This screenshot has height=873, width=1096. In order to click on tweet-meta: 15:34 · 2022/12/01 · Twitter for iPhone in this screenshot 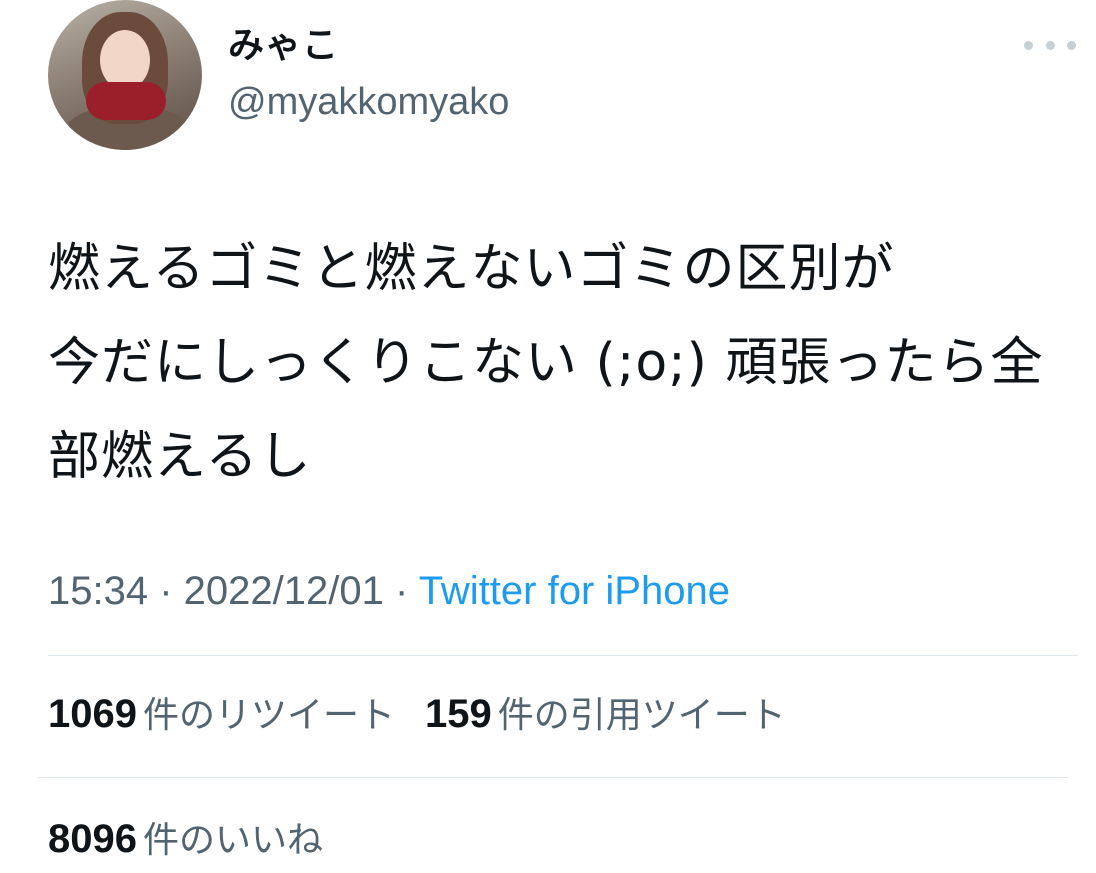, I will do `click(389, 591)`.